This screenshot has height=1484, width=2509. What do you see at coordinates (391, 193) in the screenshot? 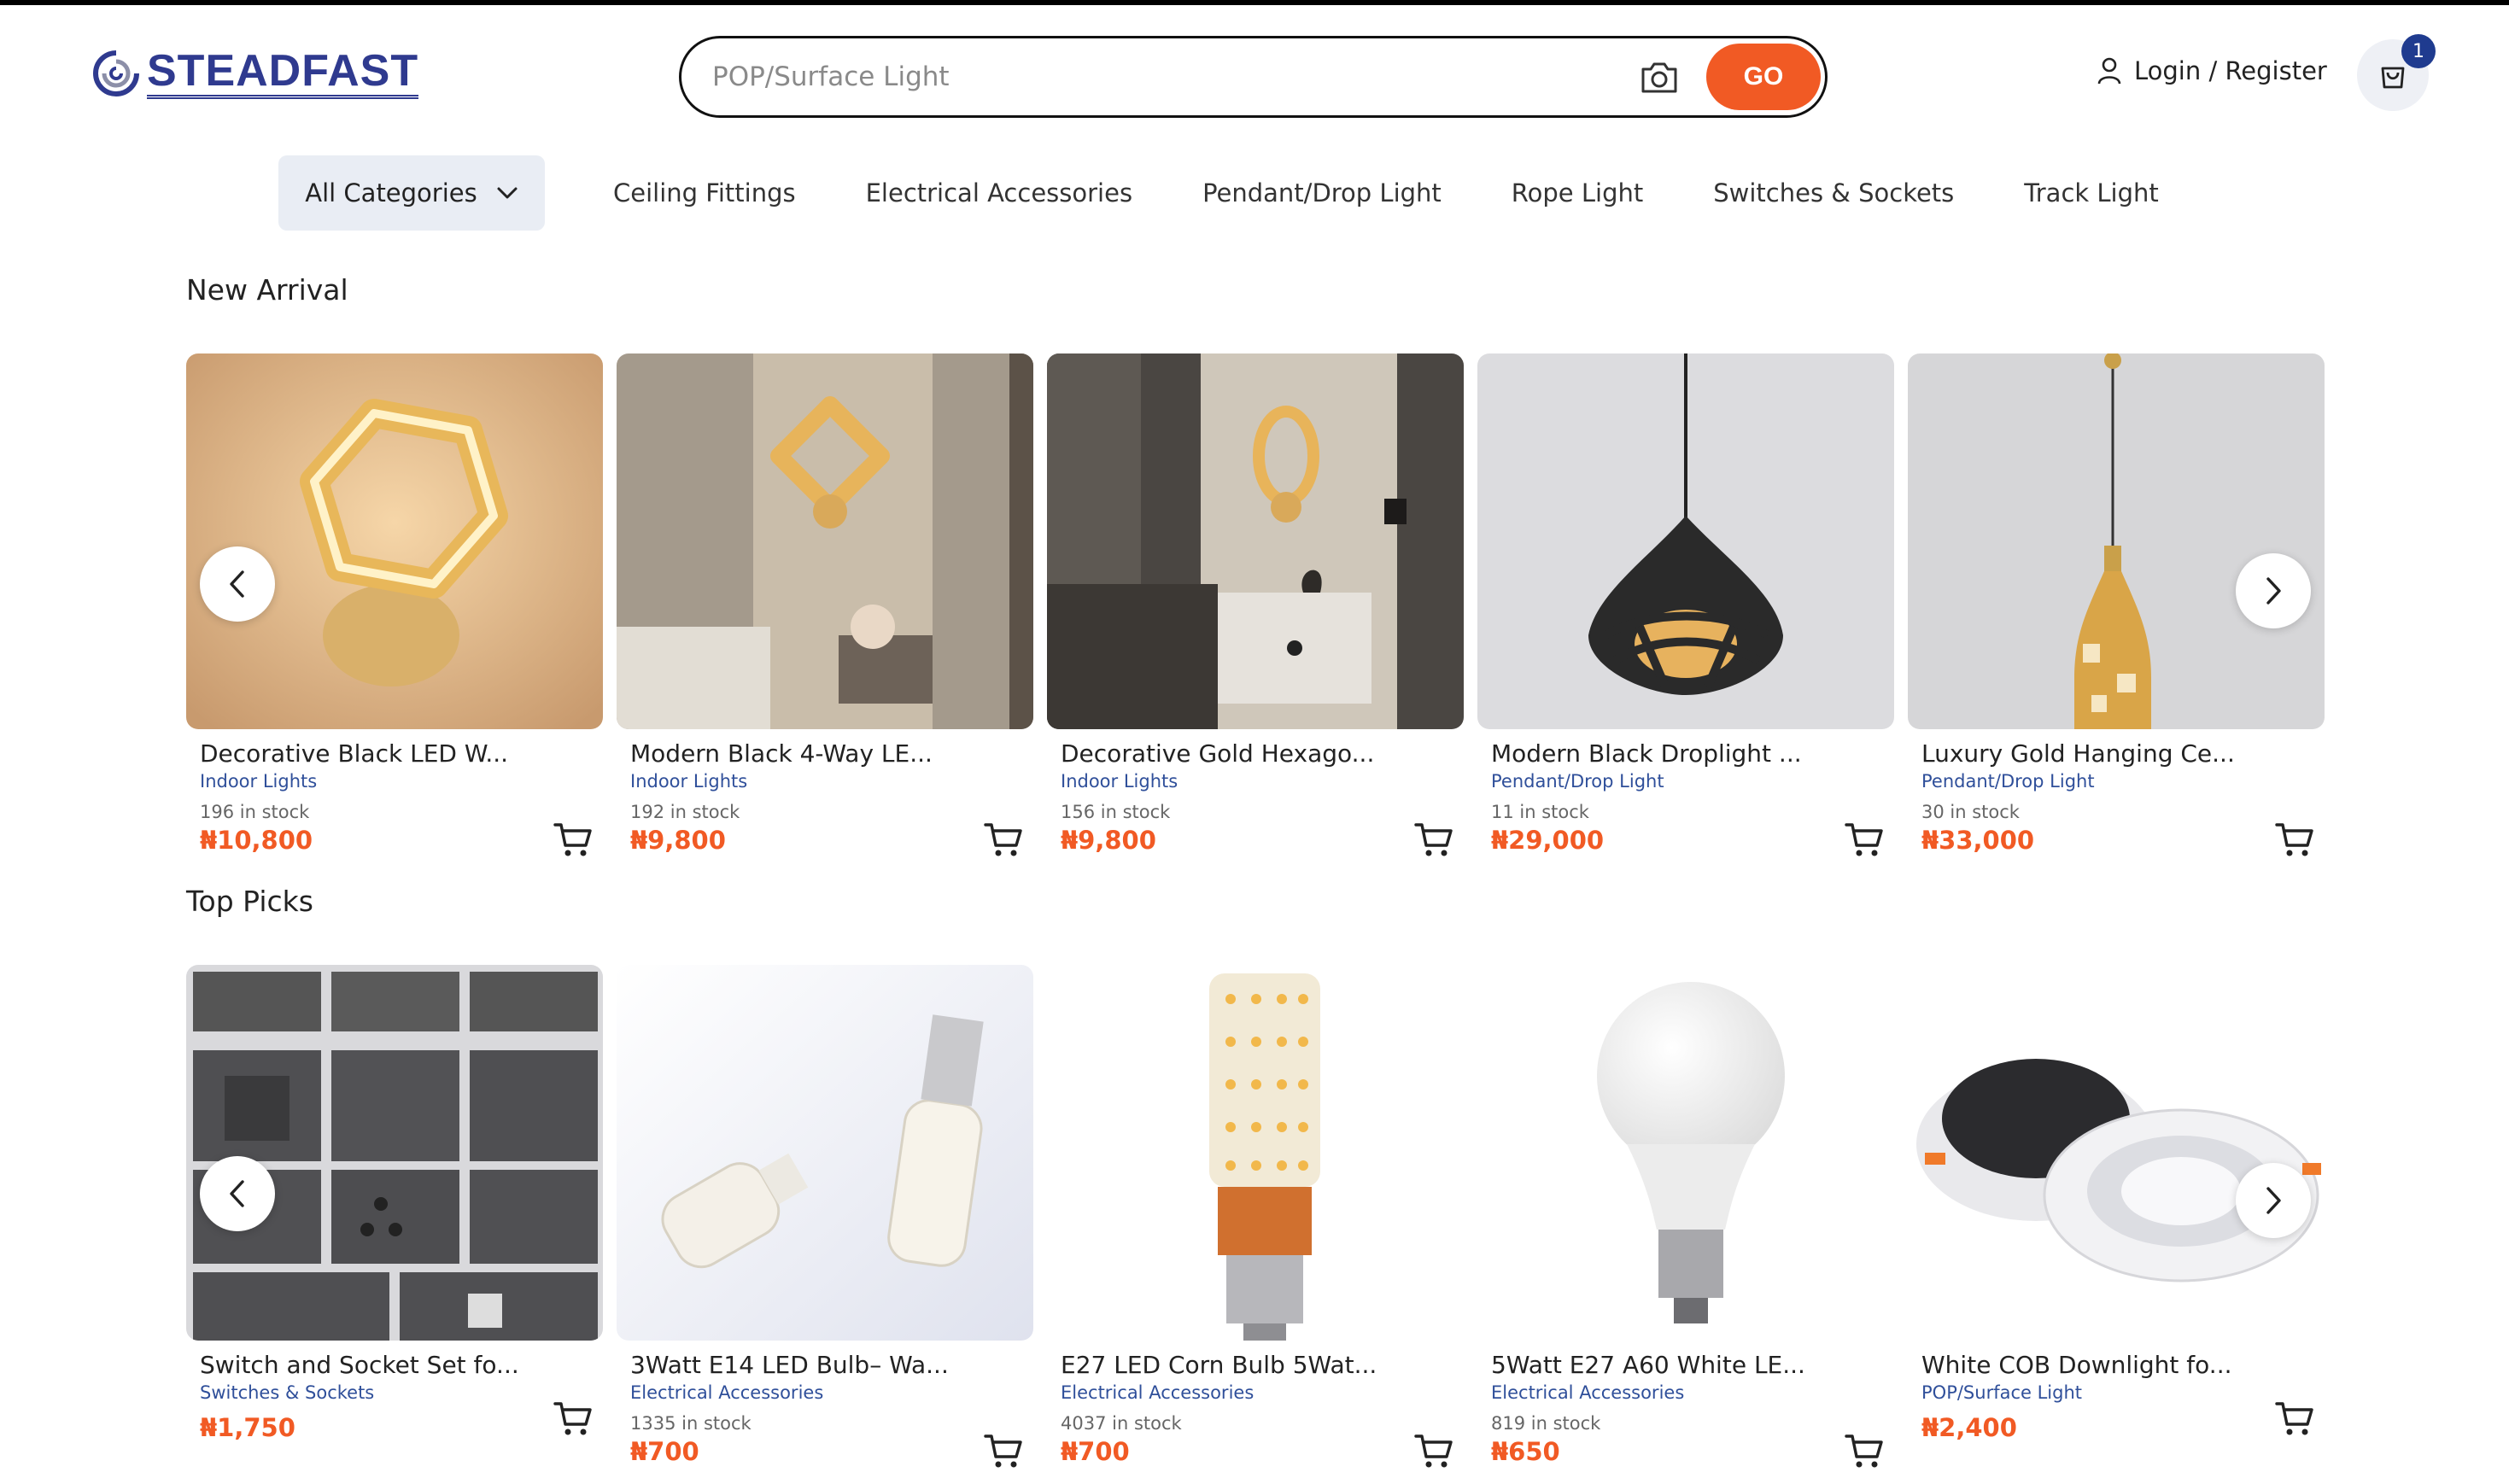
I see `all-categories-label: All Categories` at bounding box center [391, 193].